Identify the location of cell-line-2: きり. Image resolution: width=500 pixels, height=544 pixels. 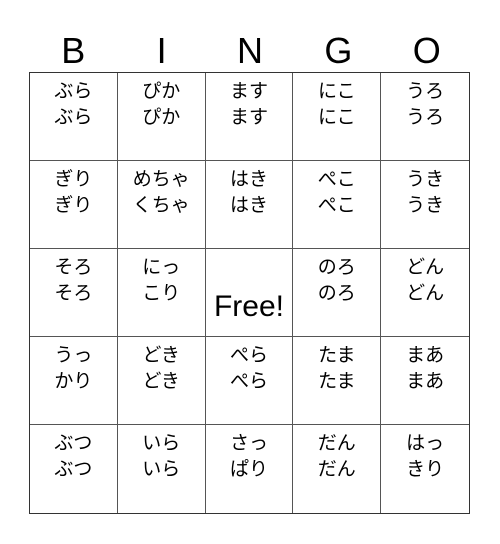
(425, 469).